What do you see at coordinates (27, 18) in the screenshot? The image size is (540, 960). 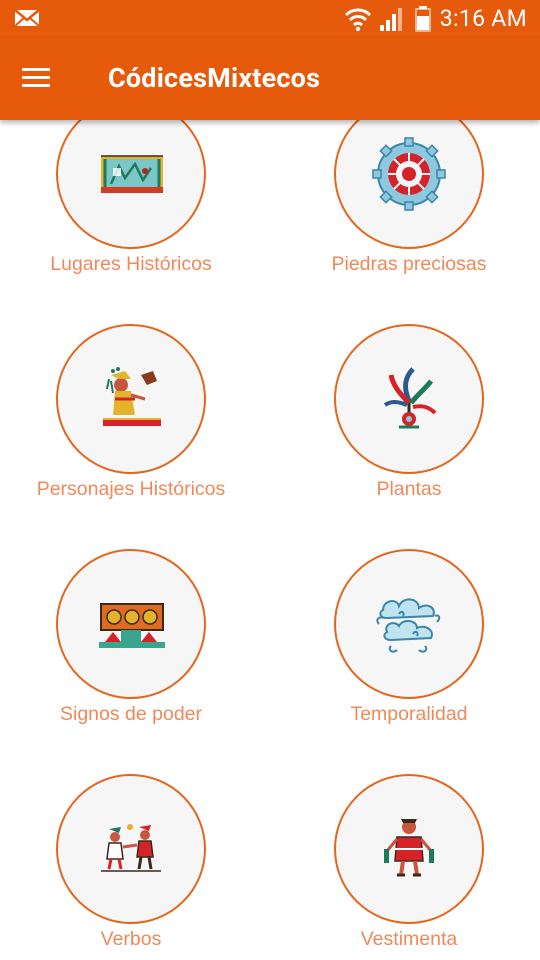 I see `email-icon` at bounding box center [27, 18].